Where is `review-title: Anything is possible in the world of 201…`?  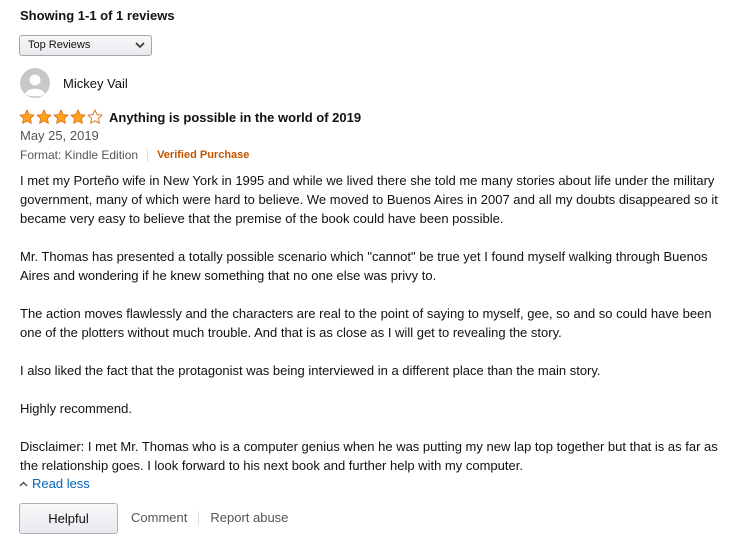
review-title: Anything is possible in the world of 201… is located at coordinates (235, 117).